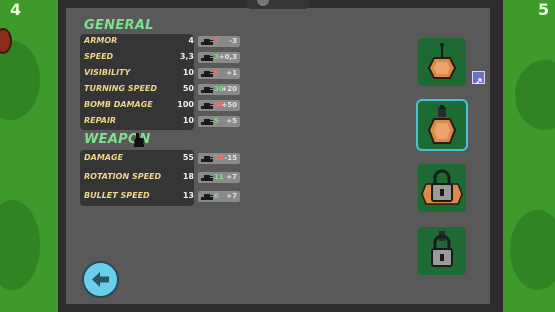 Image resolution: width=555 pixels, height=312 pixels. I want to click on stat-compare-box: 5 +5, so click(219, 121).